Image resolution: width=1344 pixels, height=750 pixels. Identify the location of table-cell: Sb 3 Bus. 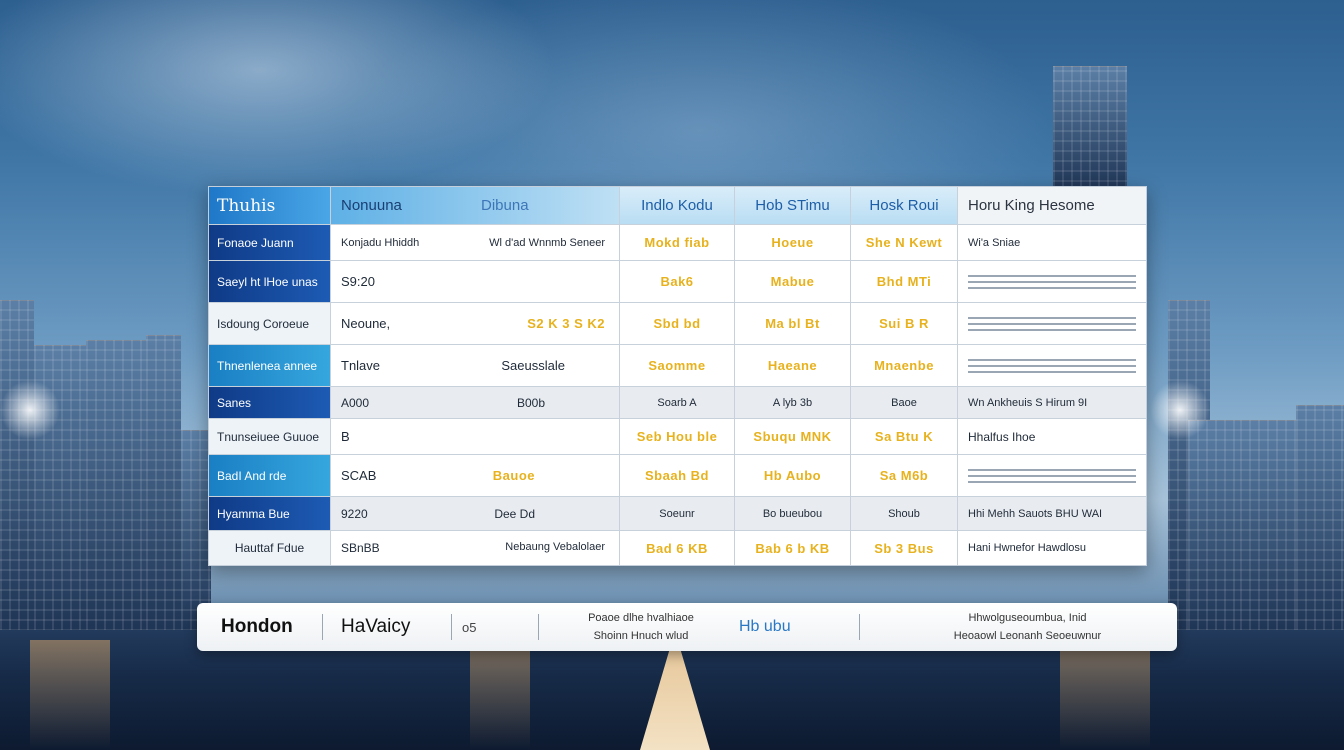
(904, 548).